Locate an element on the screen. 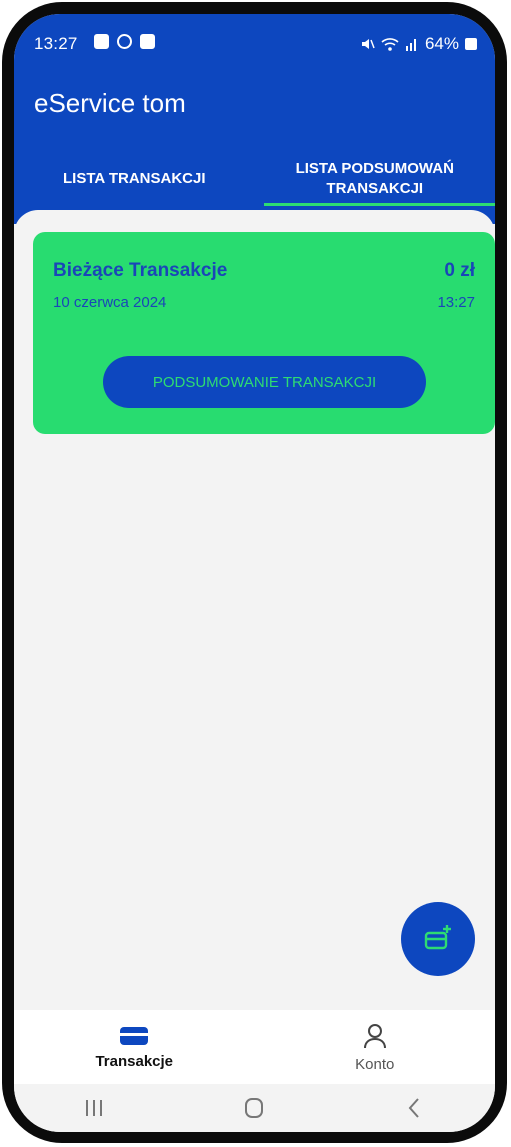 This screenshot has width=511, height=1147. card-date: 10 czerwca 2024 is located at coordinates (110, 302).